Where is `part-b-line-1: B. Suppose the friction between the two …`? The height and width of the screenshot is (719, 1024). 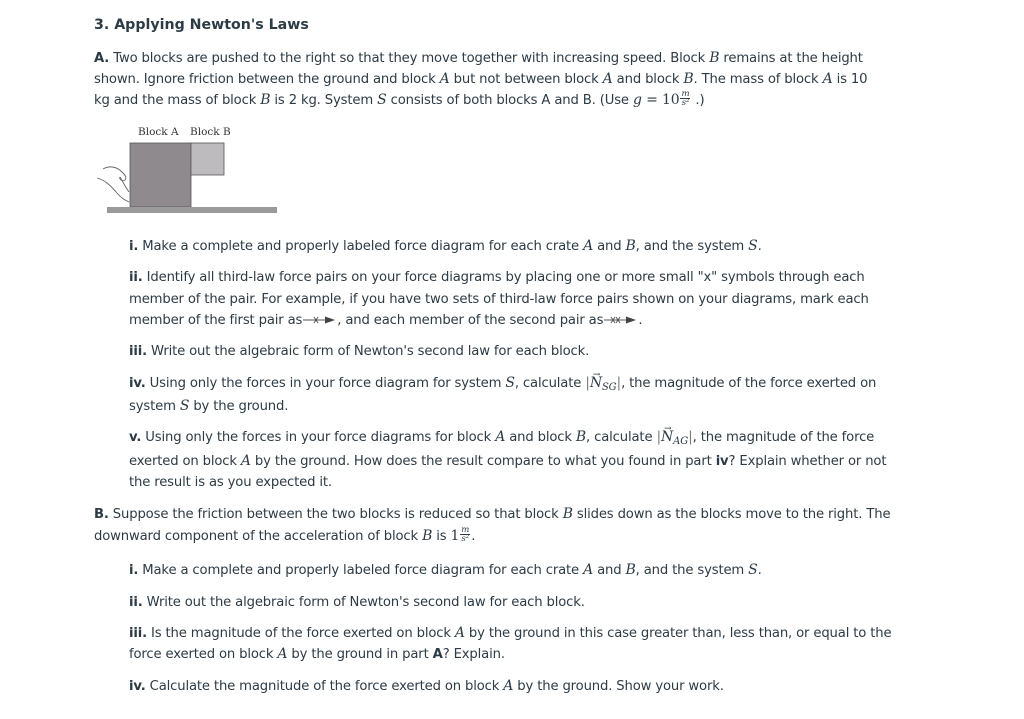
part-b-line-1: B. Suppose the friction between the two … is located at coordinates (492, 514).